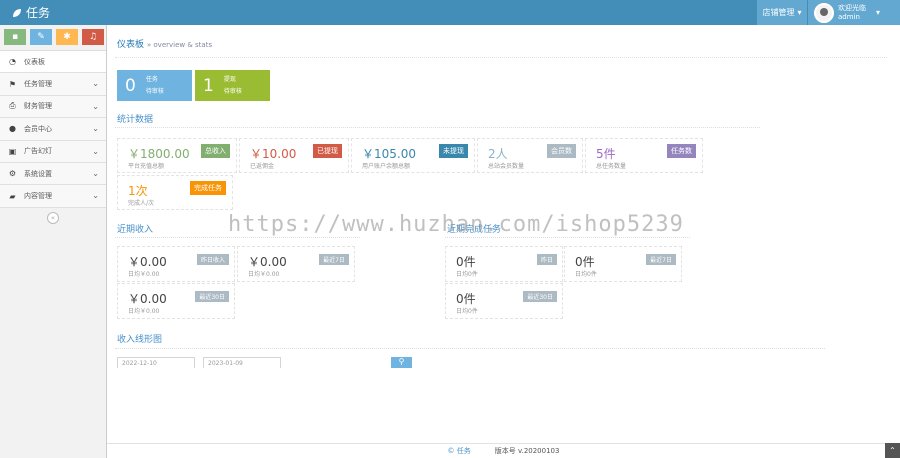  Describe the element at coordinates (681, 151) in the screenshot. I see `stat-badge: 任务数` at that location.